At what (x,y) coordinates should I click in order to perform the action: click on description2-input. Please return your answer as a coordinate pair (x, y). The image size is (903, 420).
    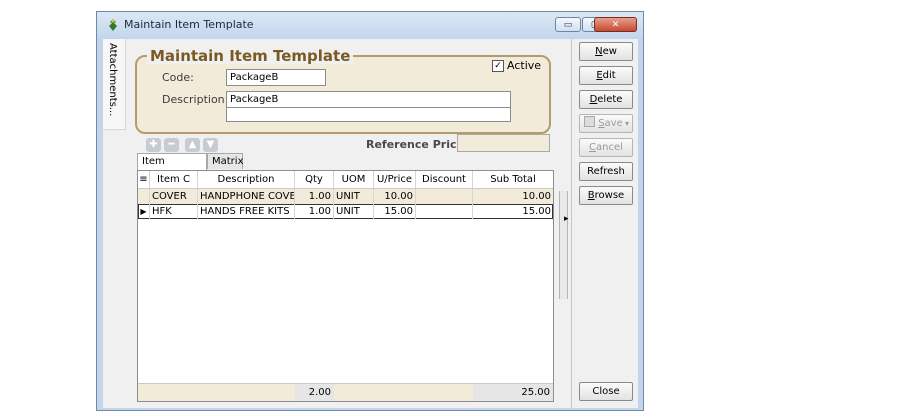
    Looking at the image, I should click on (368, 114).